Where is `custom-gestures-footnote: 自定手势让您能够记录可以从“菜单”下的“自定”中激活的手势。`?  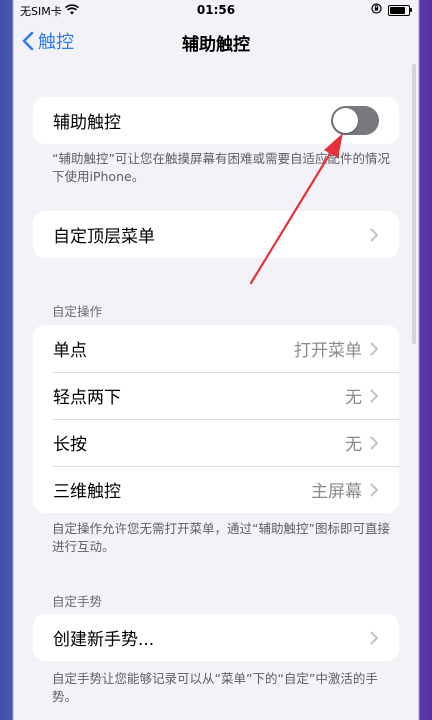
custom-gestures-footnote: 自定手势让您能够记录可以从“菜单”下的“自定”中激活的手势。 is located at coordinates (215, 687).